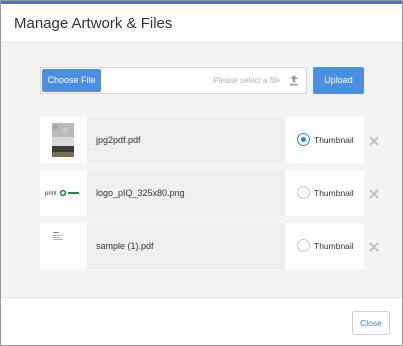  What do you see at coordinates (173, 80) in the screenshot?
I see `file-select-field: Choose File Please select a file` at bounding box center [173, 80].